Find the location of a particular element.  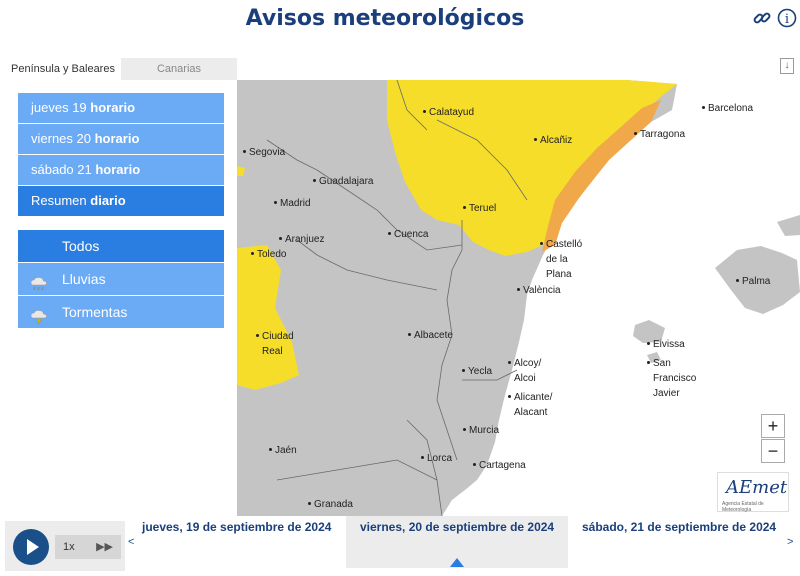

timeline-date-sabado: sábado, 21 de septiembre de 2024 is located at coordinates (675, 542).